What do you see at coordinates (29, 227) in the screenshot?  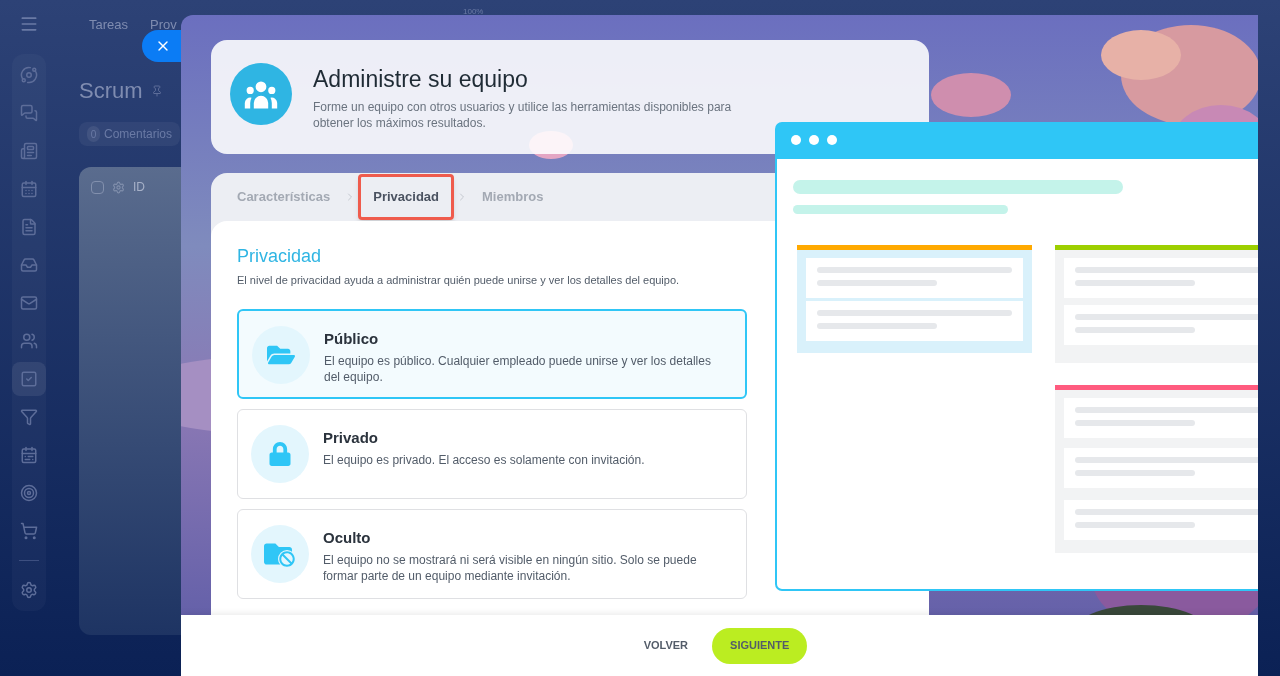 I see `document-icon` at bounding box center [29, 227].